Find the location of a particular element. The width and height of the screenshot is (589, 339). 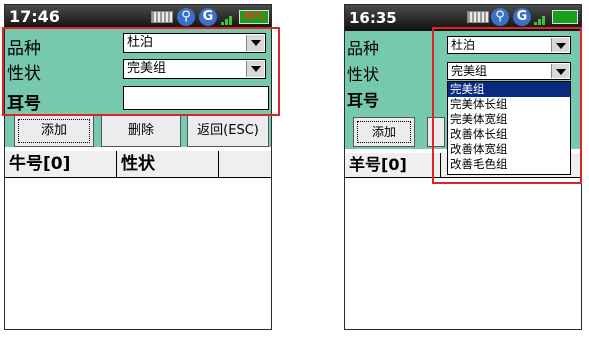

ear-label: 耳号 is located at coordinates (363, 100).